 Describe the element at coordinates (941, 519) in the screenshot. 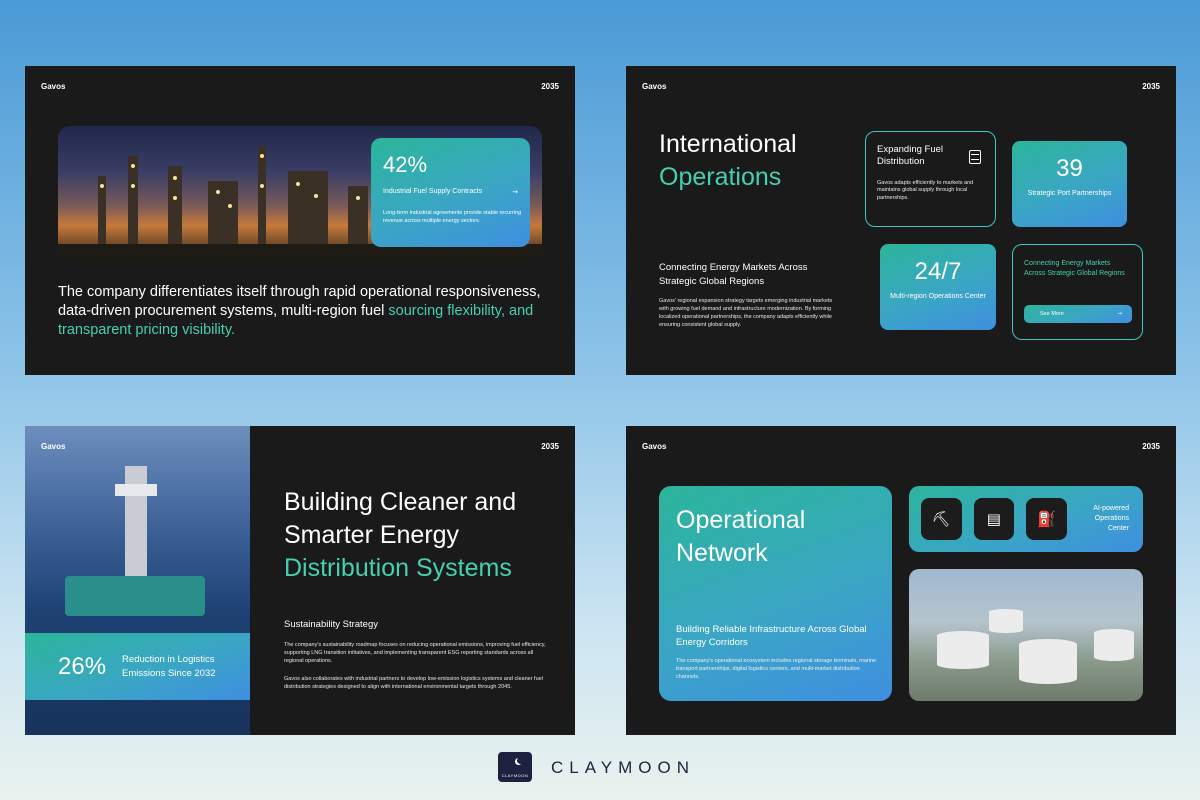

I see `oil-pump-icon: ⛏` at that location.